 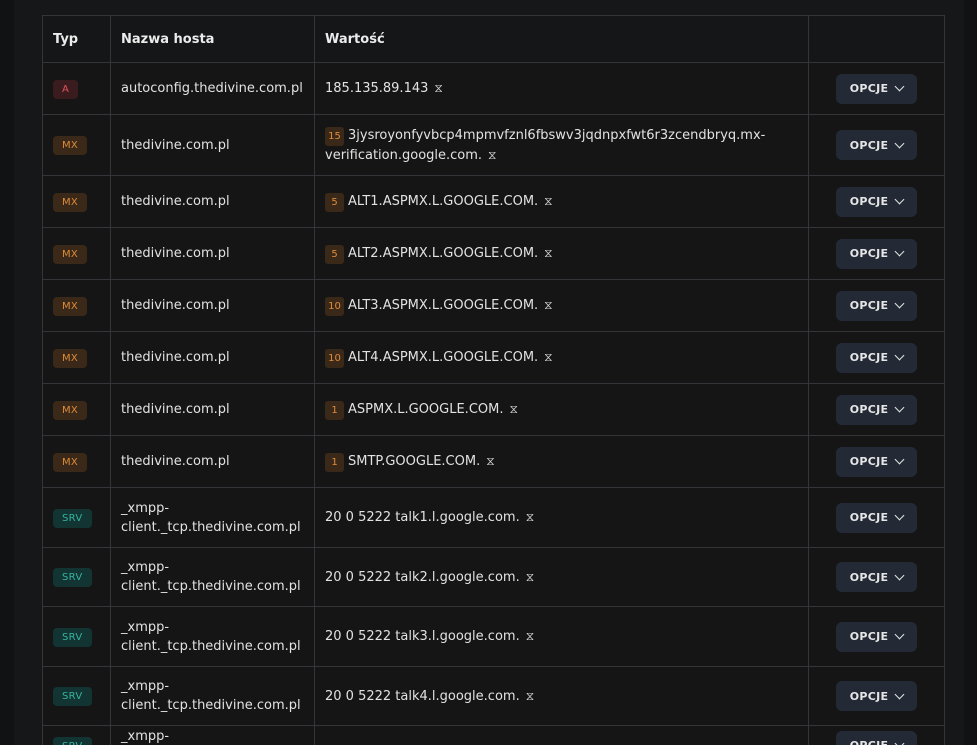 I want to click on record-value: 20 0 5222 talk3.l.google.com., so click(x=422, y=636).